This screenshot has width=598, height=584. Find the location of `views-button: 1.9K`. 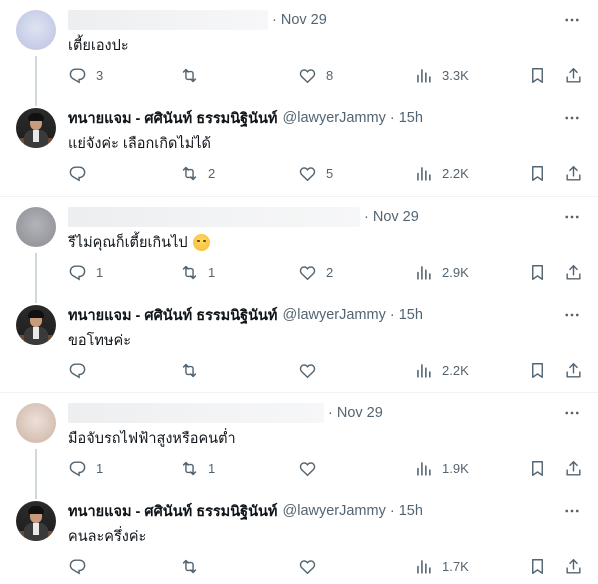

views-button: 1.9K is located at coordinates (441, 468).